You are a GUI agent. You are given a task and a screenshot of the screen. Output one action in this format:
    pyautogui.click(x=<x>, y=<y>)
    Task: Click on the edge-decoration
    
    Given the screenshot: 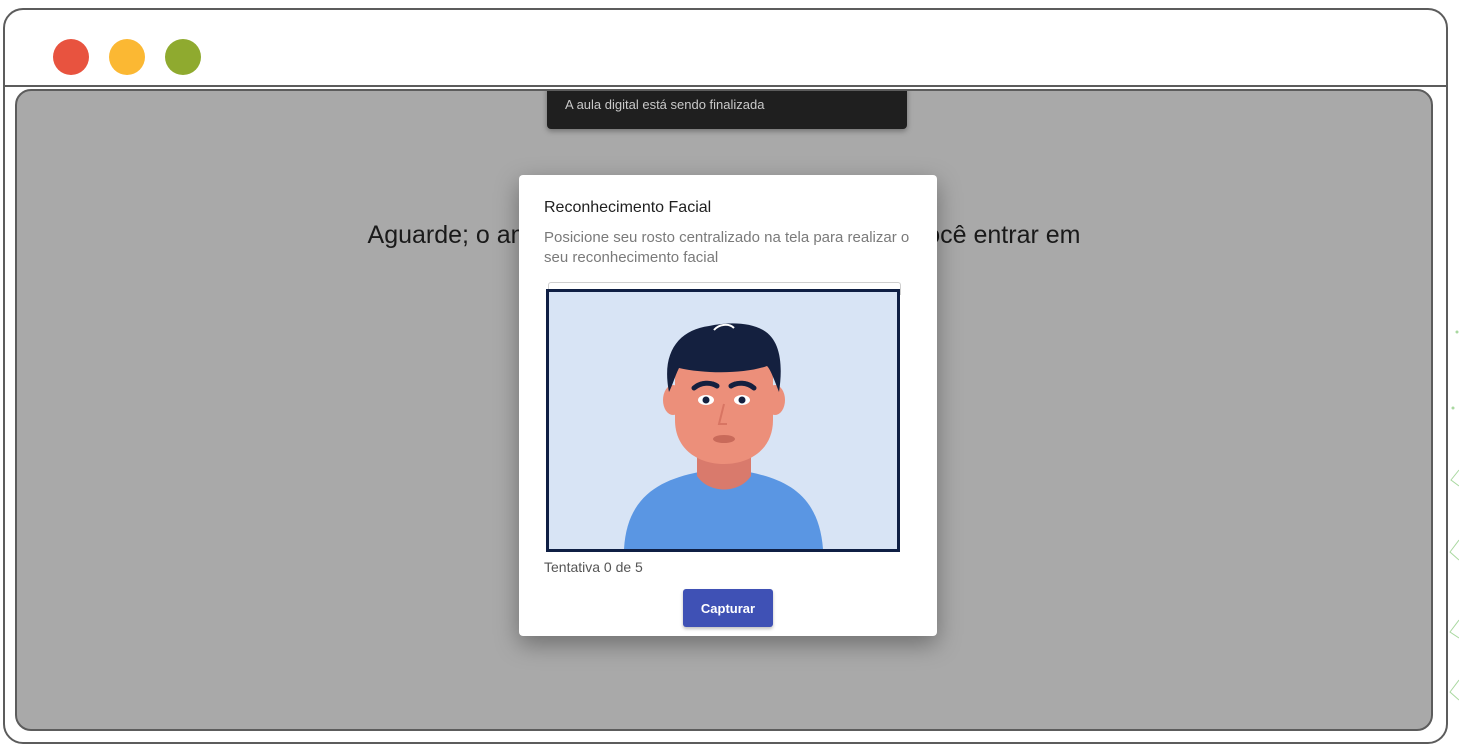 What is the action you would take?
    pyautogui.click(x=1454, y=515)
    